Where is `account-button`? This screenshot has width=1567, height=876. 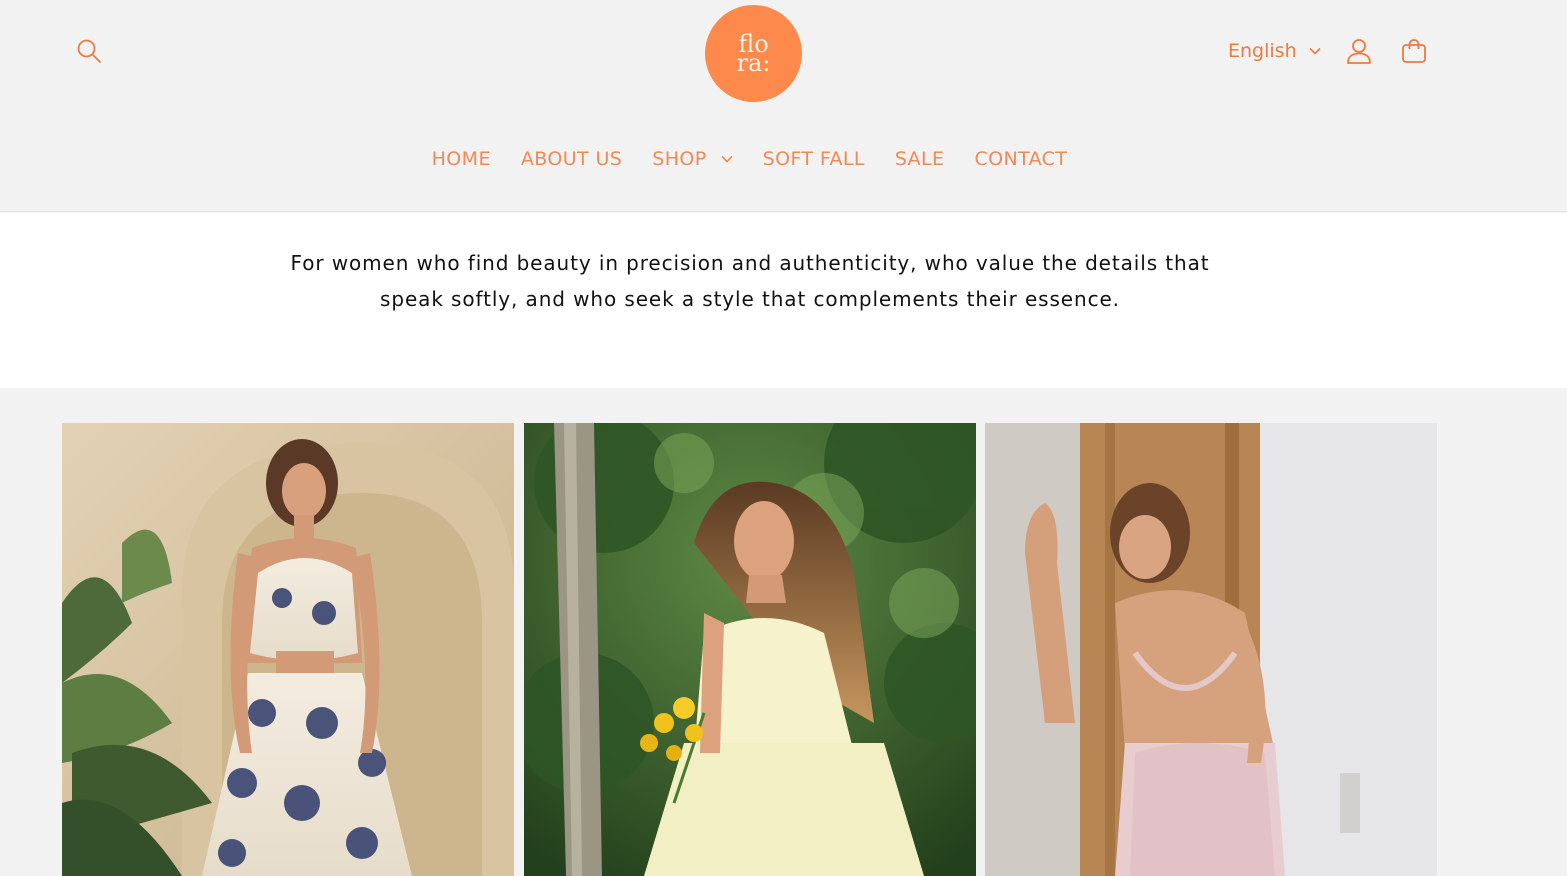 account-button is located at coordinates (1359, 51).